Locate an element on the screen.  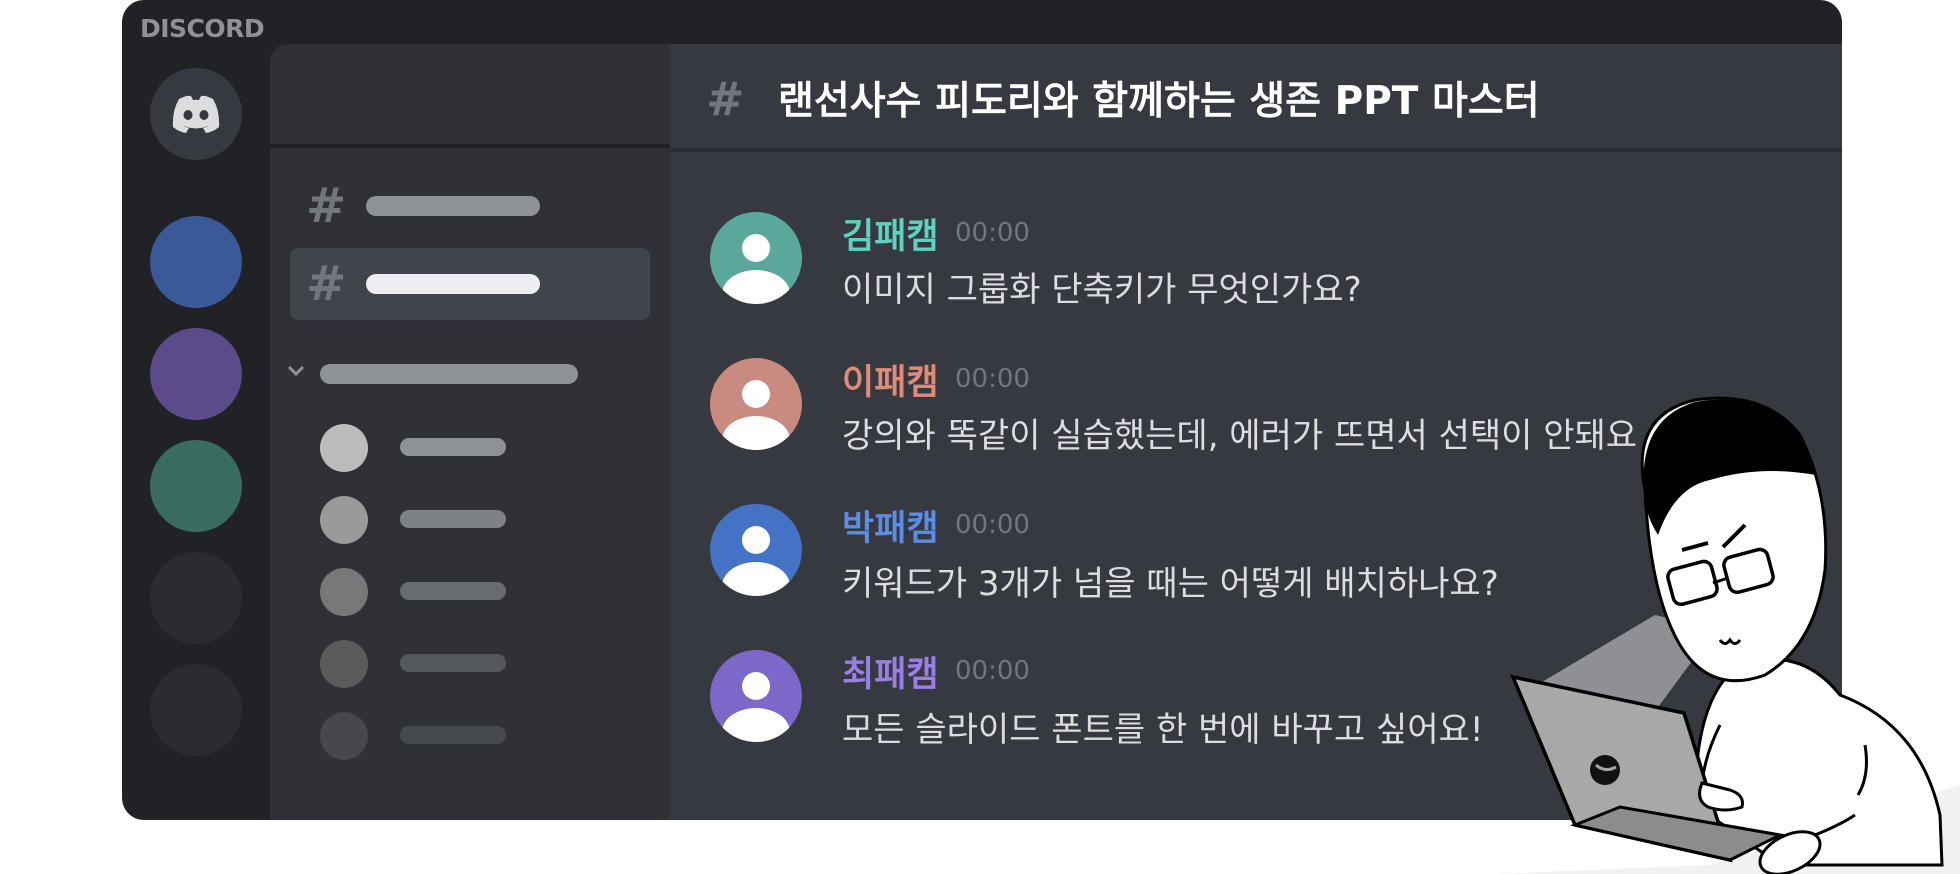
username: 박패캠 is located at coordinates (890, 525).